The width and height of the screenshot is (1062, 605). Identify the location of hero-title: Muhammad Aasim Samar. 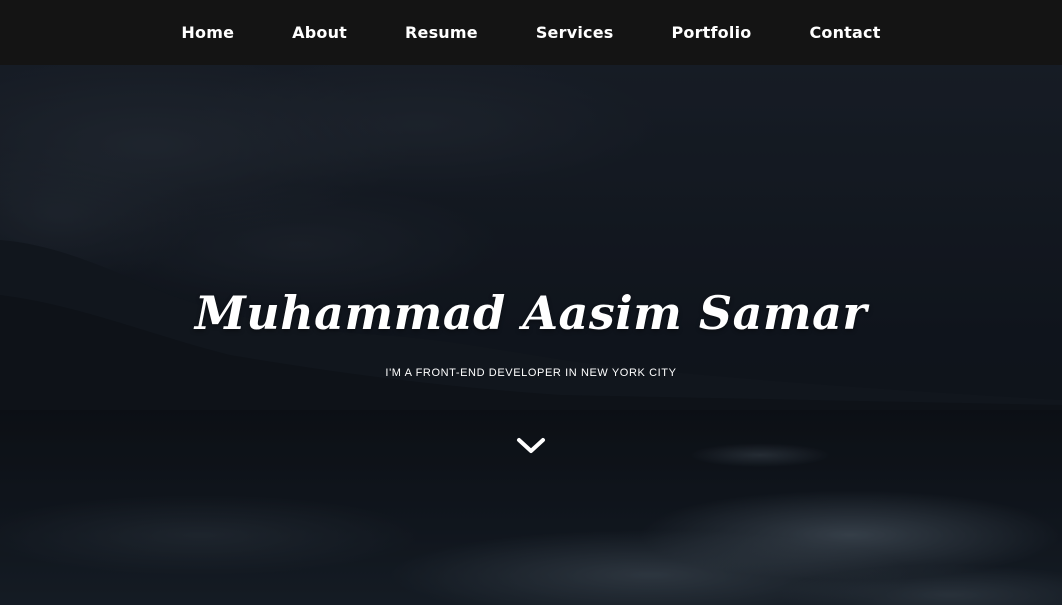
(531, 313).